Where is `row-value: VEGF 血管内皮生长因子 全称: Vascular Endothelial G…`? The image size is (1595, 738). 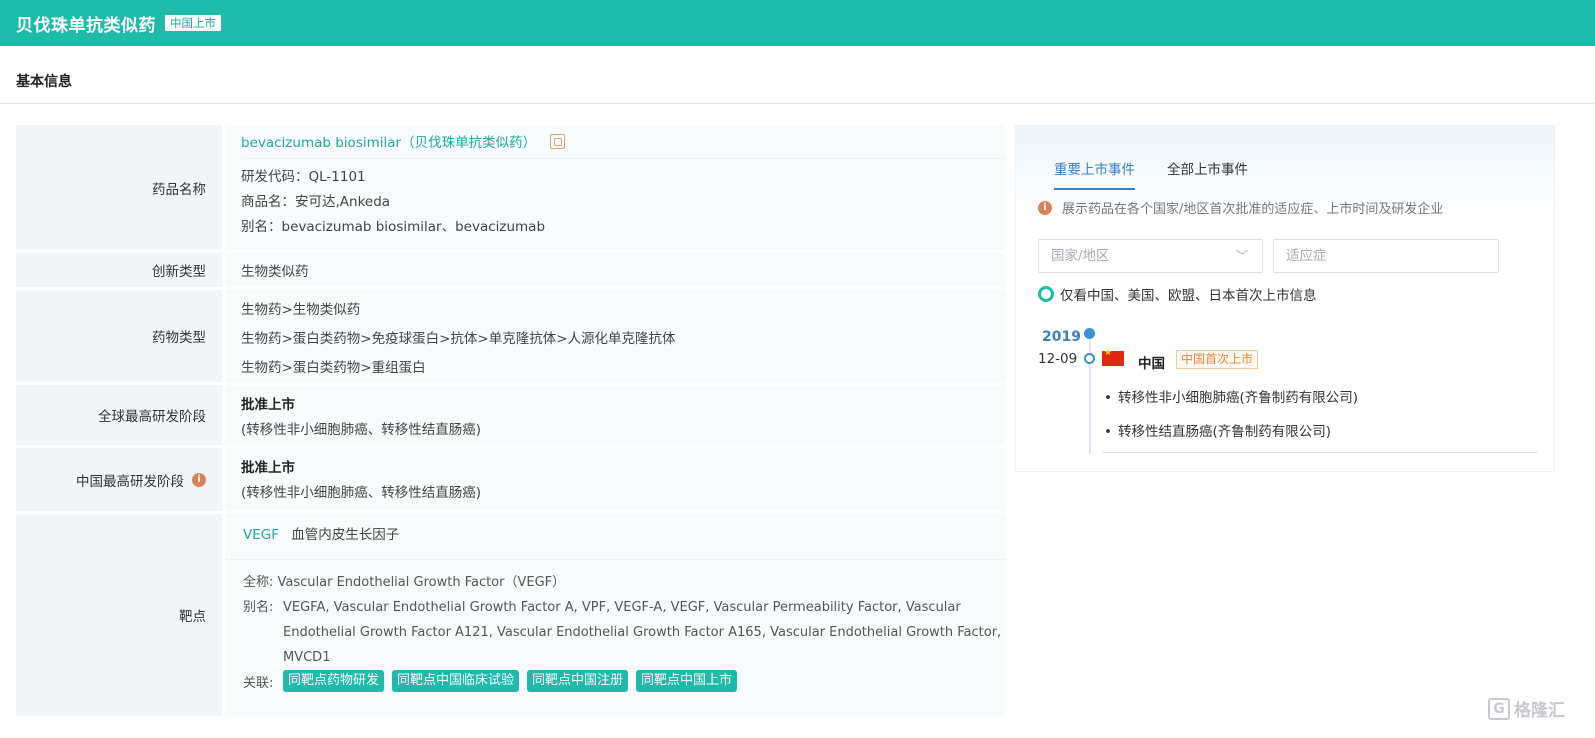
row-value: VEGF 血管内皮生长因子 全称: Vascular Endothelial G… is located at coordinates (615, 615).